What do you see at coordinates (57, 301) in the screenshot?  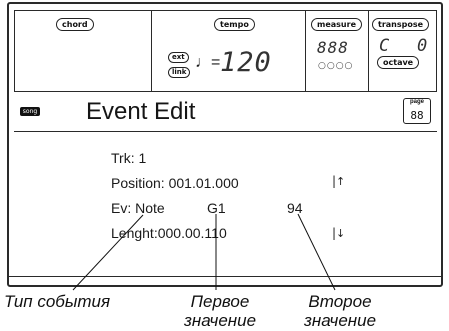 I see `caption-event-type: Тип события` at bounding box center [57, 301].